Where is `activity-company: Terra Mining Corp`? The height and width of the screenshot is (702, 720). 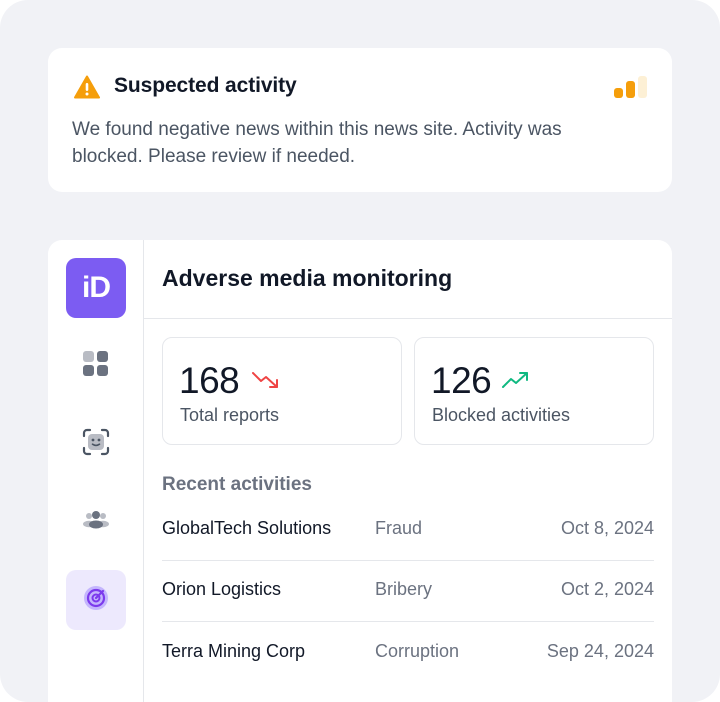 activity-company: Terra Mining Corp is located at coordinates (234, 651).